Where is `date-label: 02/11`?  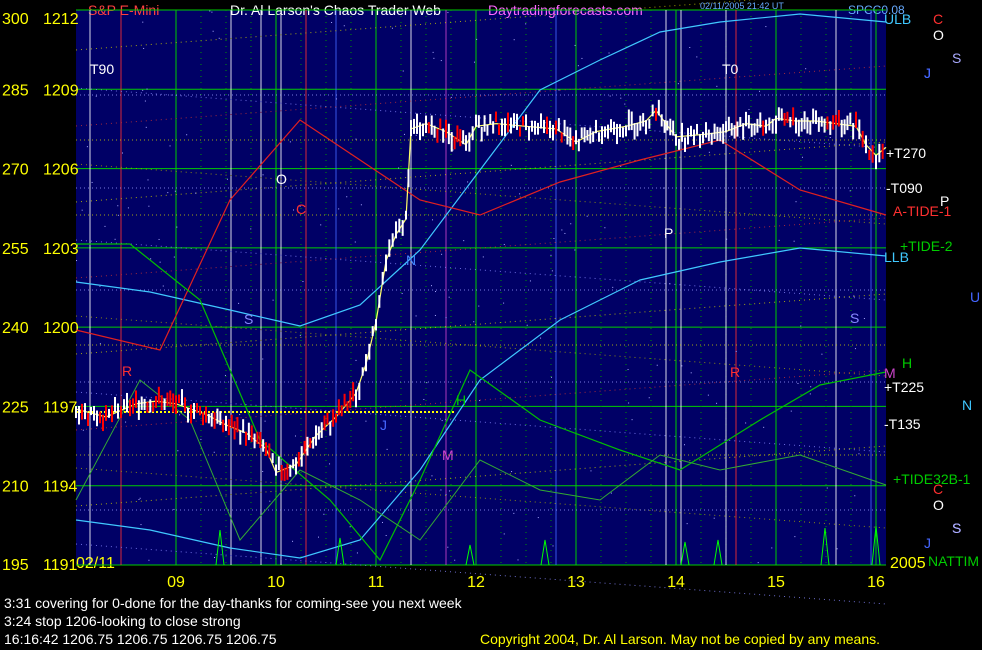 date-label: 02/11 is located at coordinates (95, 563).